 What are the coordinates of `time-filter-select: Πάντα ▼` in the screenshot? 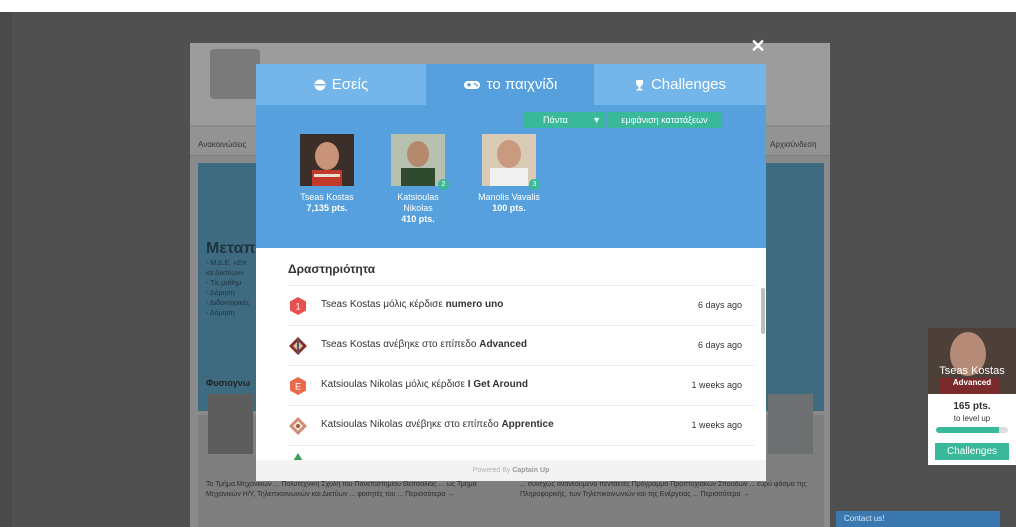 It's located at (564, 120).